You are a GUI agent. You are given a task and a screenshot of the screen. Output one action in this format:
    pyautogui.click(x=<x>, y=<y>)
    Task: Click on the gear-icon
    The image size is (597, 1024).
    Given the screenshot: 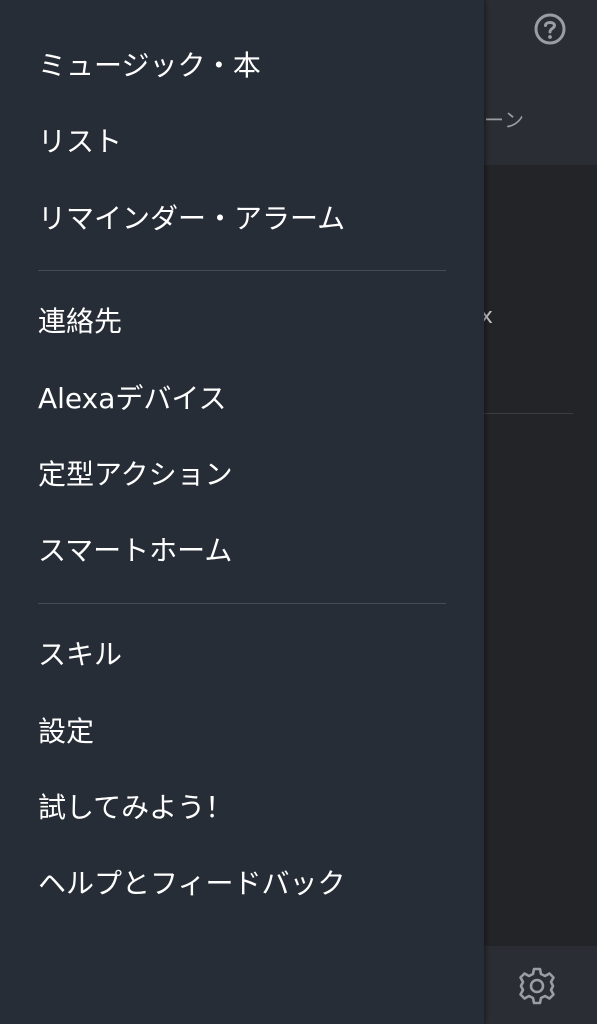 What is the action you would take?
    pyautogui.click(x=537, y=986)
    